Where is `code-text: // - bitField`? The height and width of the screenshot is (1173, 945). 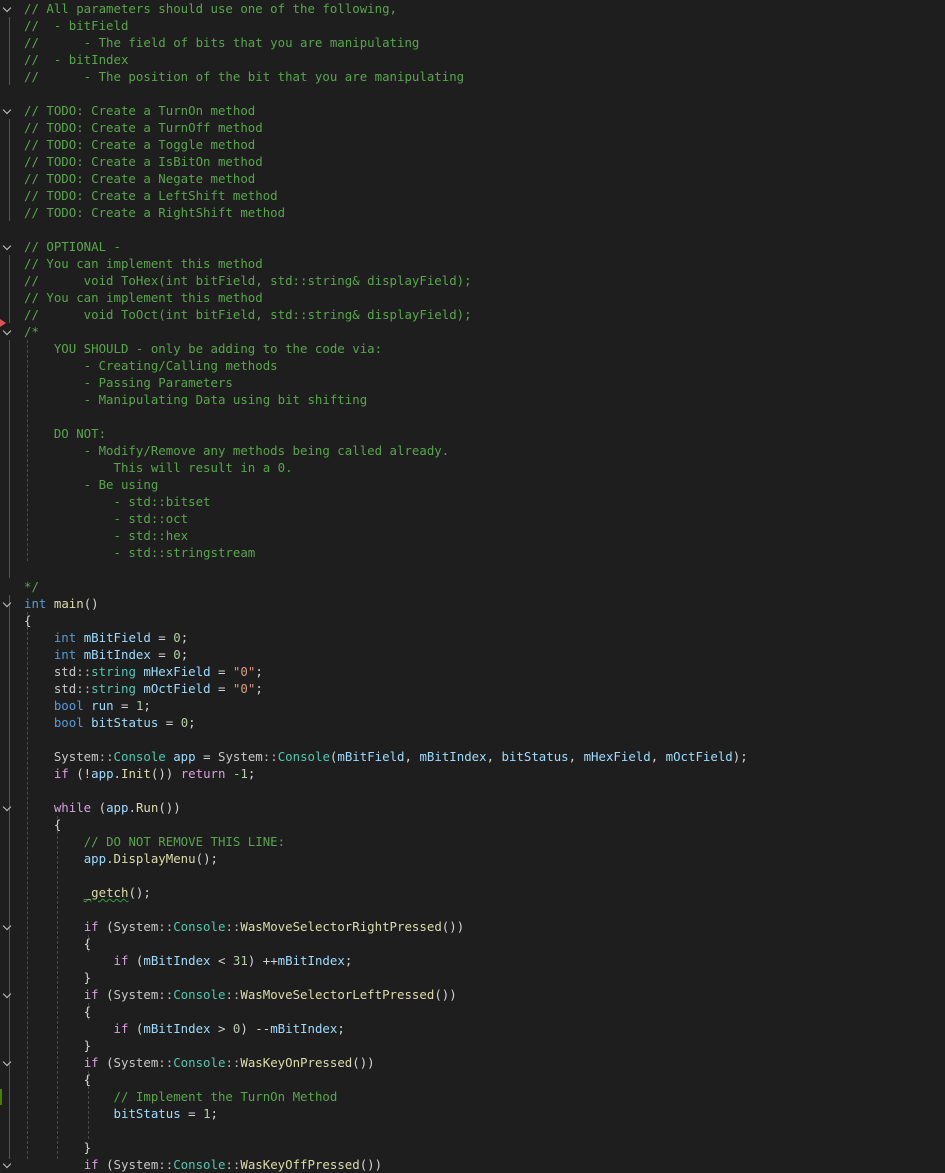 code-text: // - bitField is located at coordinates (76, 25).